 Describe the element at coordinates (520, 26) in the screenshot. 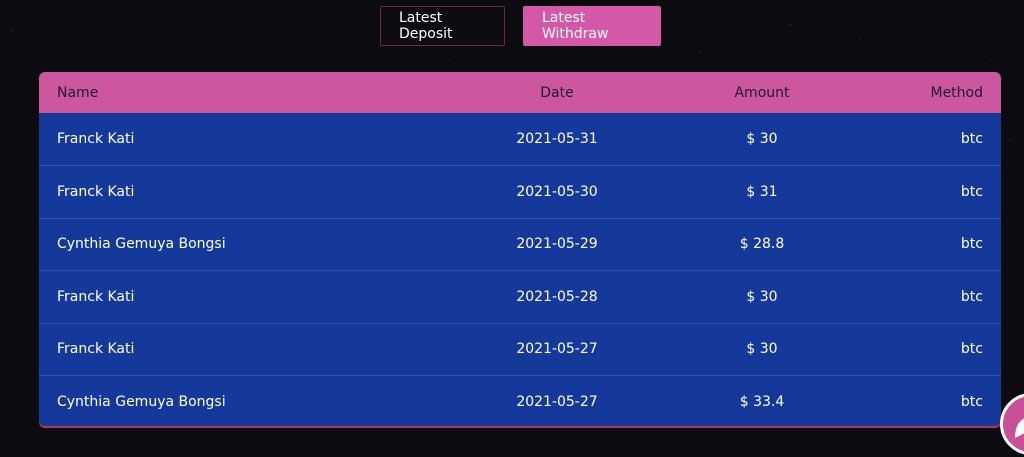

I see `transaction-toggle: Latest Deposit Latest Withdraw` at that location.